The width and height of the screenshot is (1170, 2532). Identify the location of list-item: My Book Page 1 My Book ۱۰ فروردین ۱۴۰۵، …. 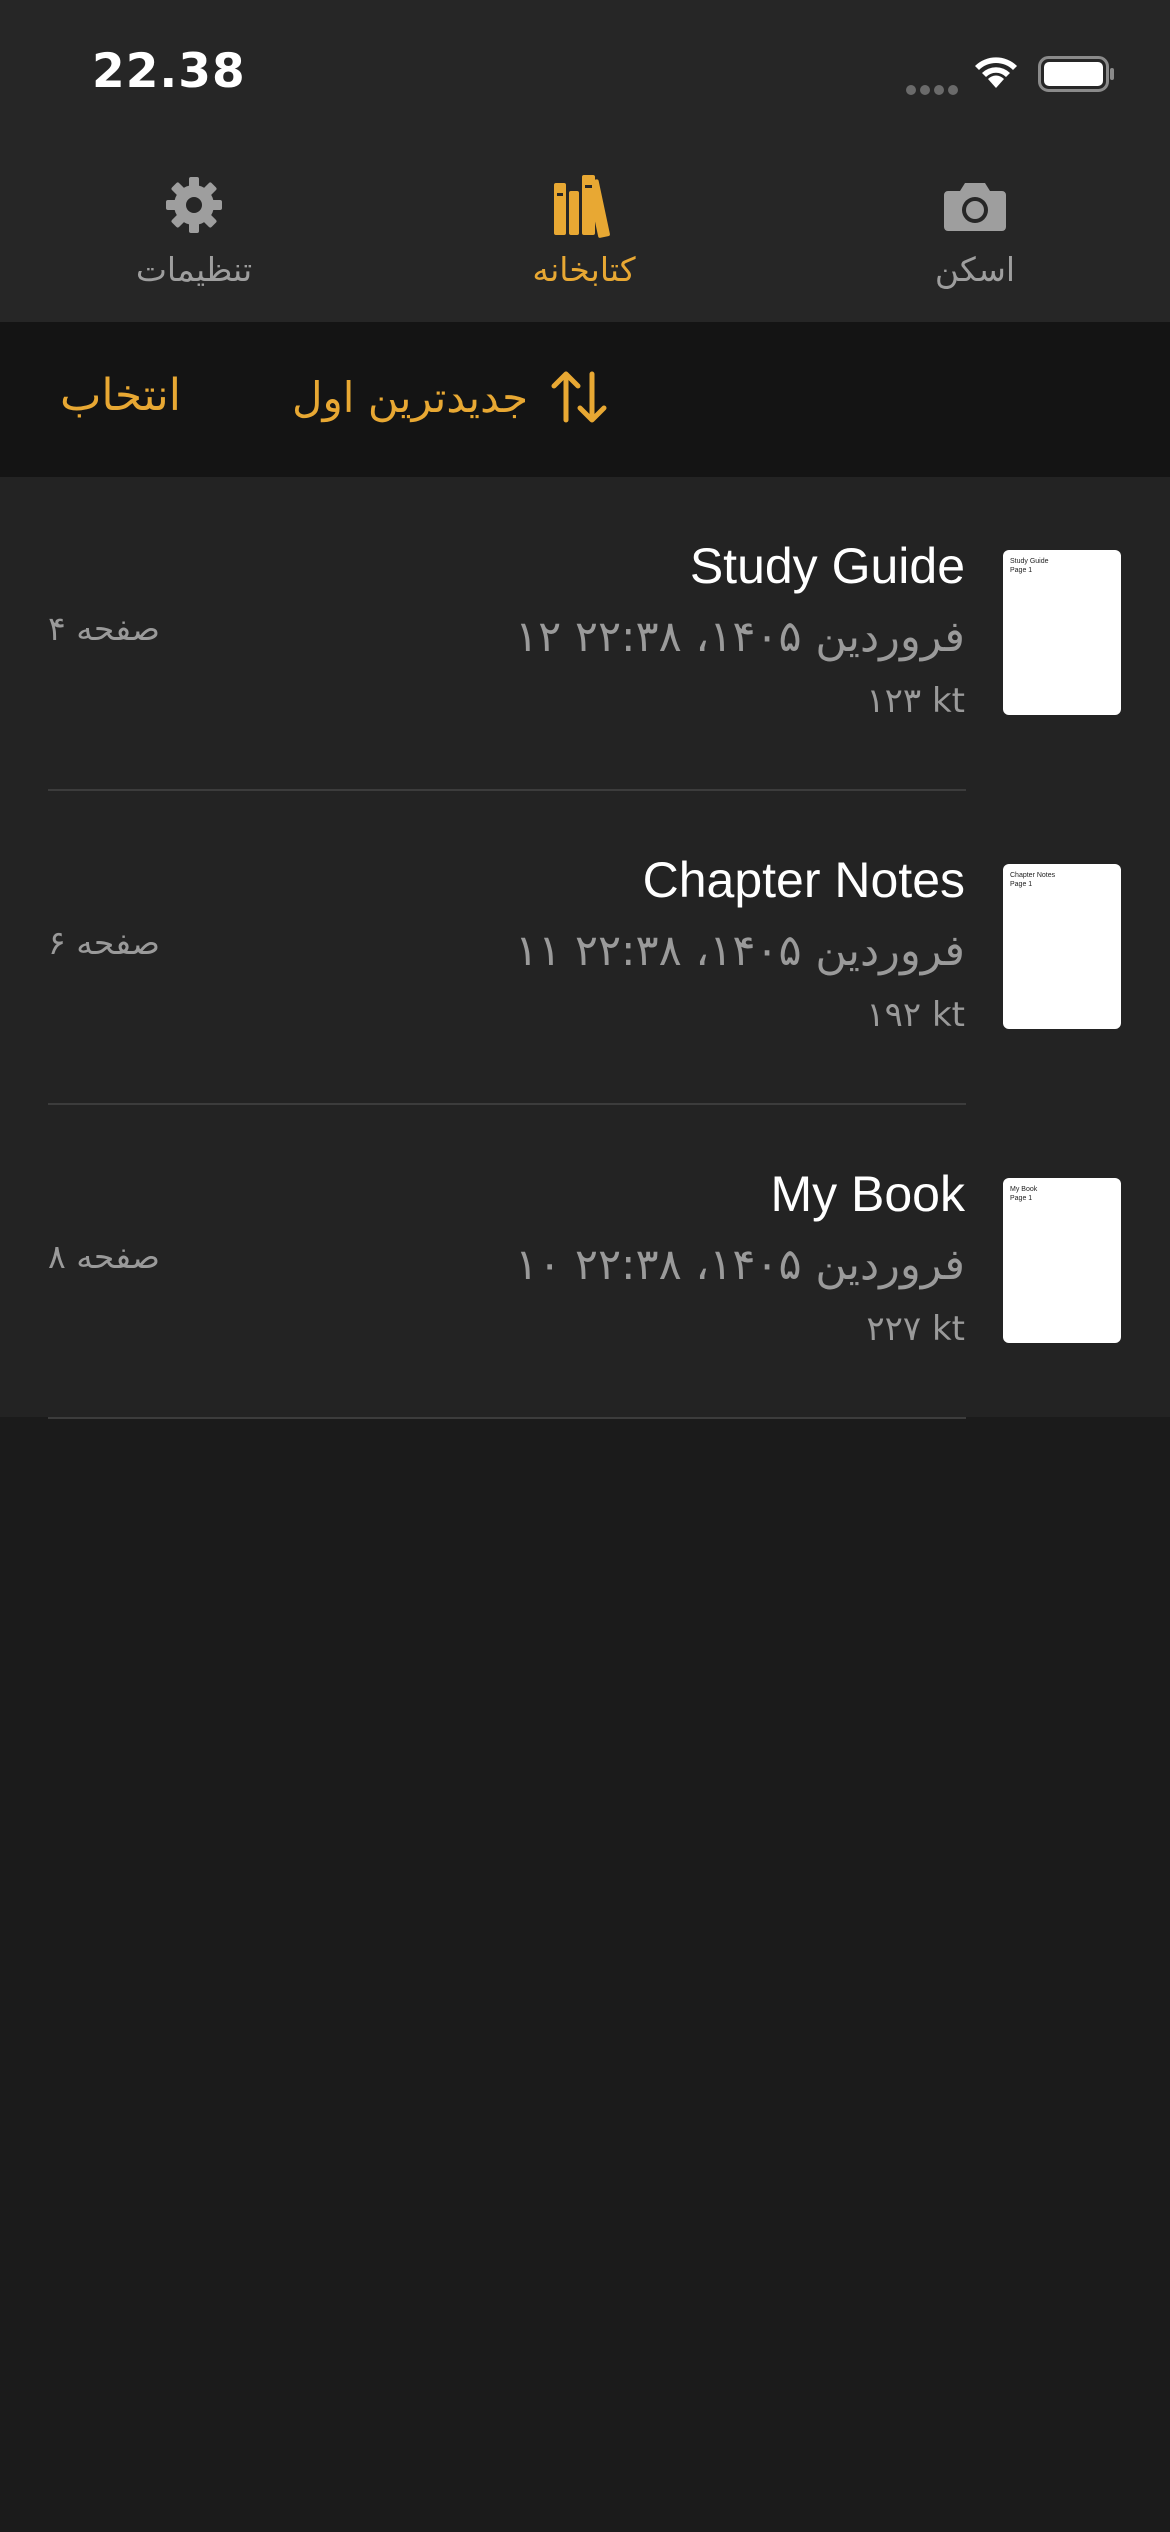
(585, 1262).